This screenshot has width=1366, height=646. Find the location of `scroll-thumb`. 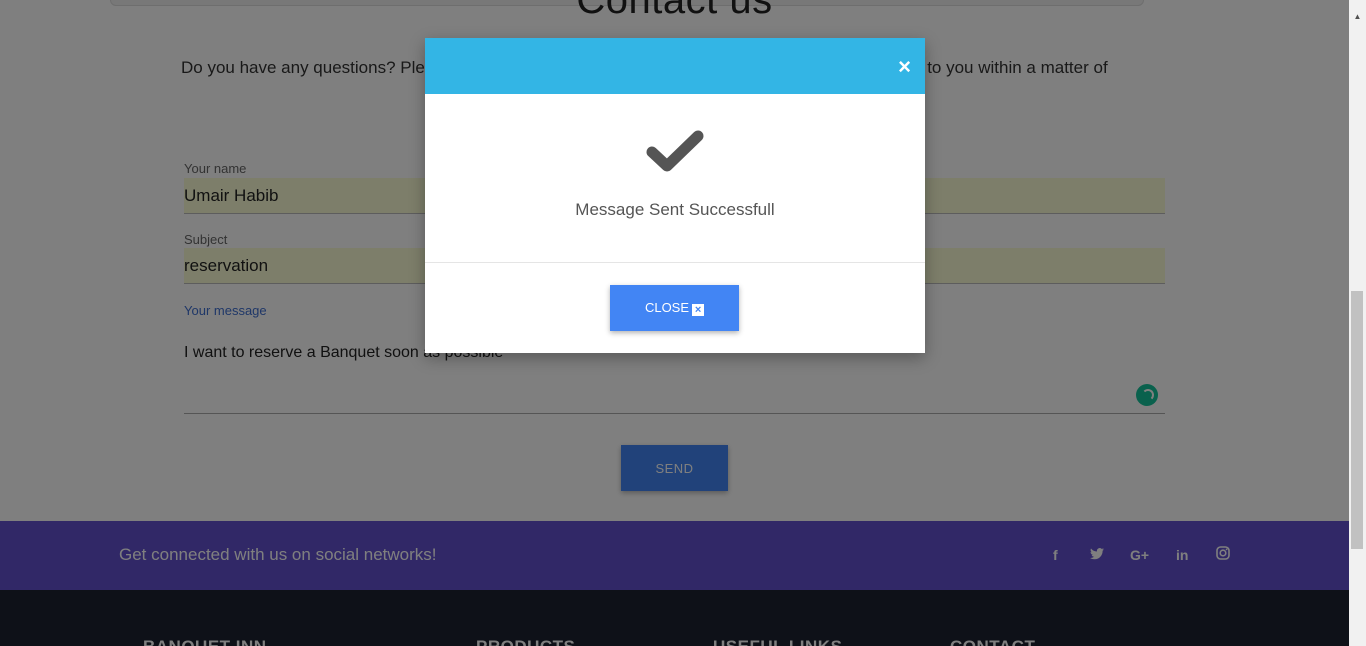

scroll-thumb is located at coordinates (1357, 420).